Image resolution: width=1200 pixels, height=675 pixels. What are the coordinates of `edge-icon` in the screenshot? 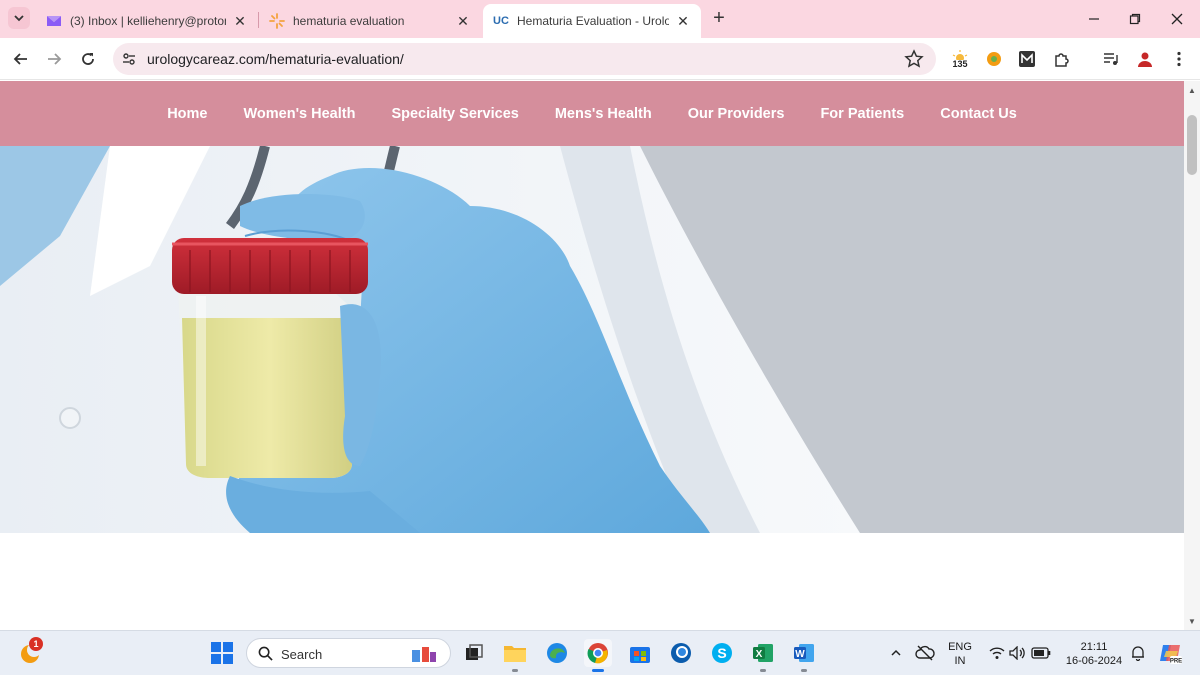 It's located at (557, 653).